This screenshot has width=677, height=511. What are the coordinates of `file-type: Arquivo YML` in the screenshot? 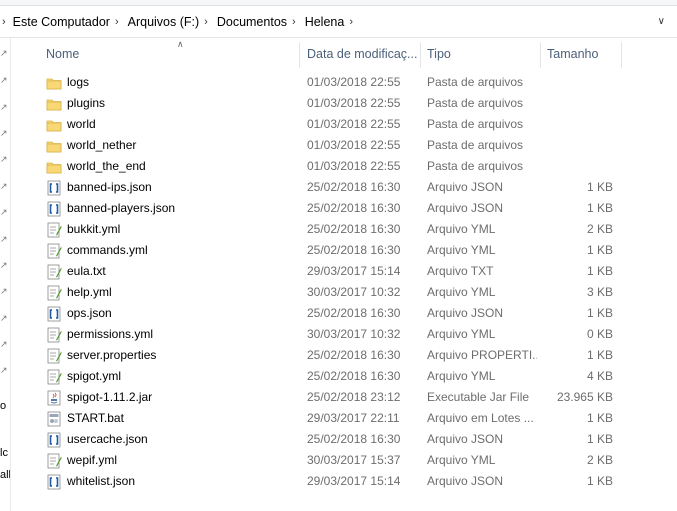 It's located at (461, 376).